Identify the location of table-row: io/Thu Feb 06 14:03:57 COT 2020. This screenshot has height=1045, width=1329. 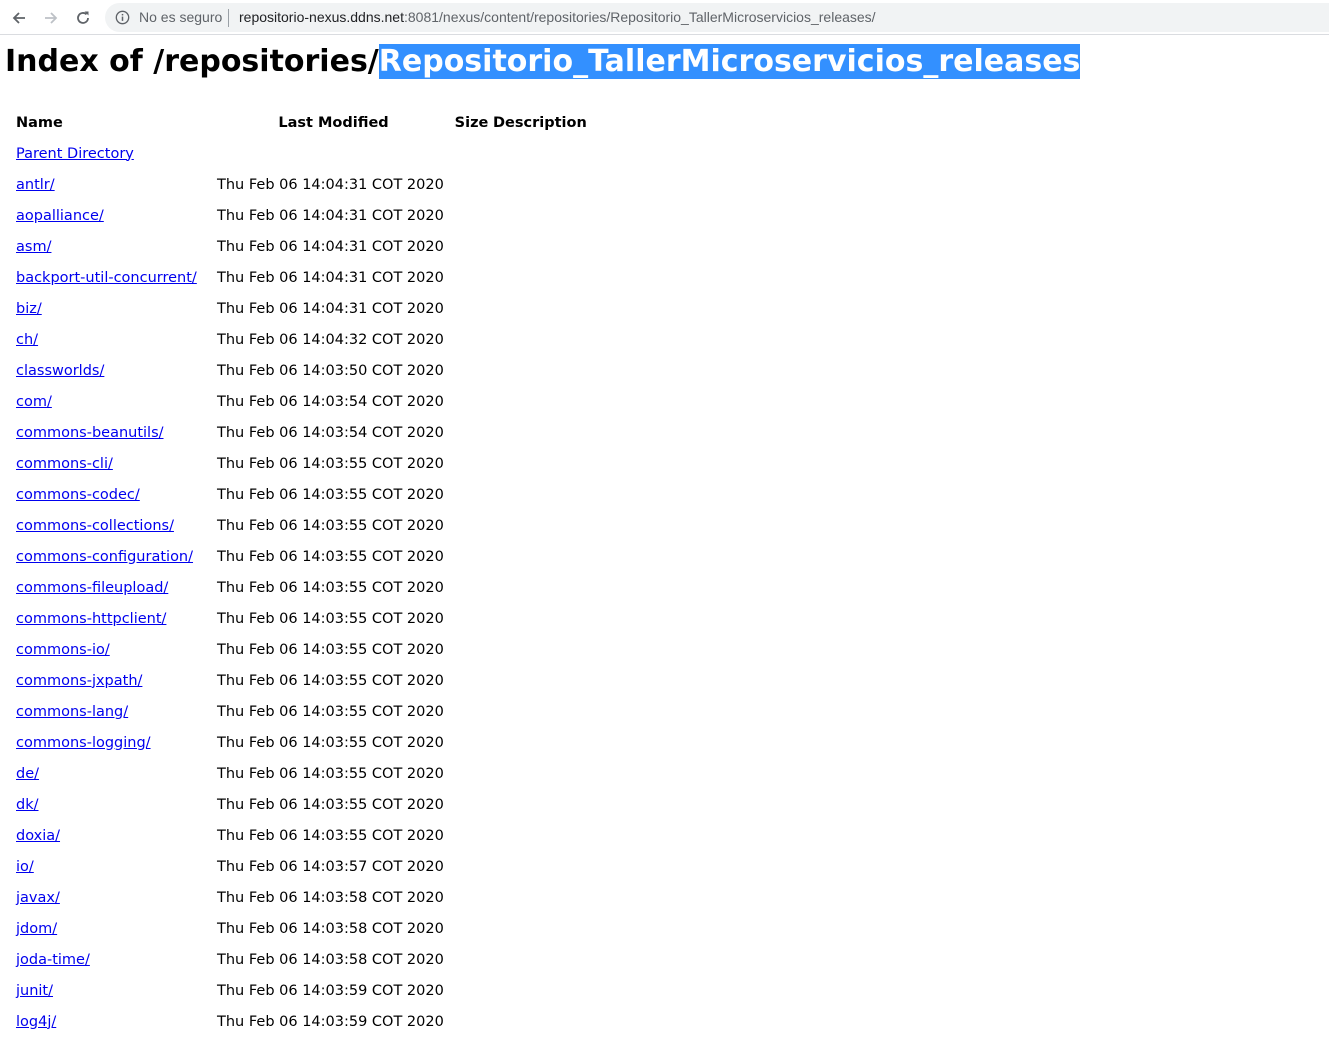
(300, 866).